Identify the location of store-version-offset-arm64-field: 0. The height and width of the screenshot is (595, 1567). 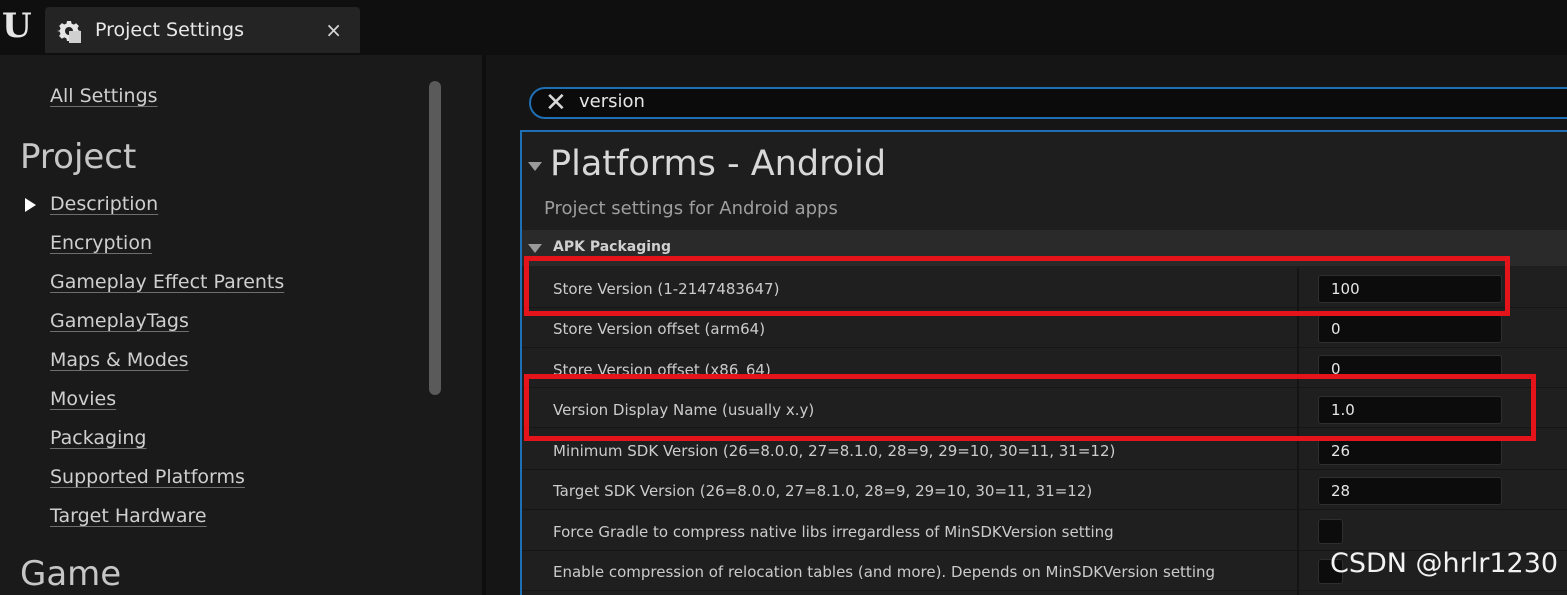
(1410, 329).